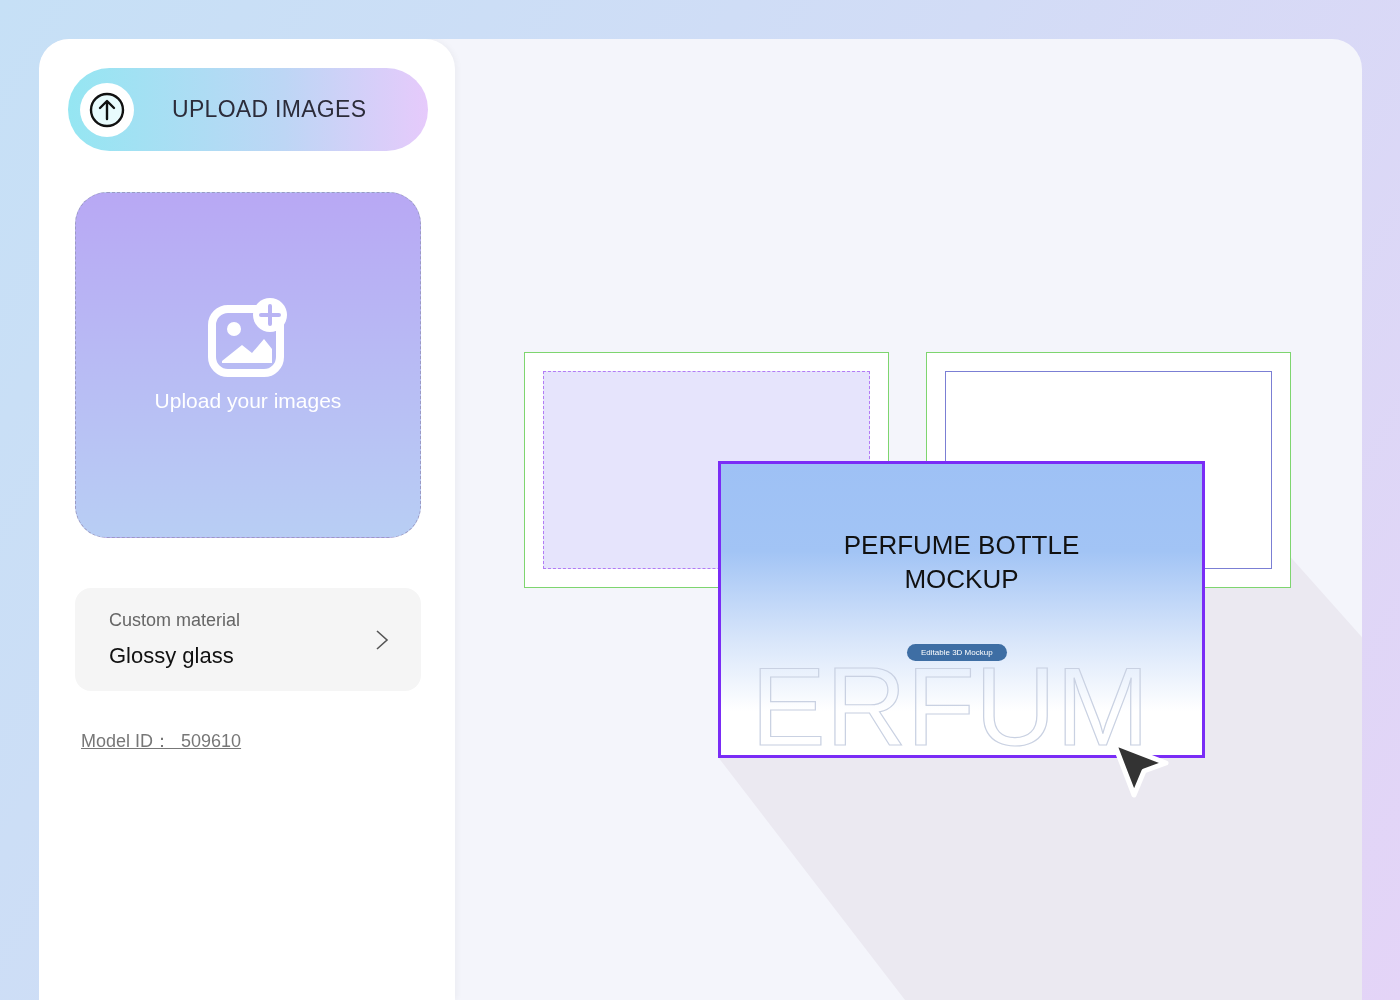 The width and height of the screenshot is (1400, 1000). What do you see at coordinates (248, 337) in the screenshot?
I see `add-image-icon` at bounding box center [248, 337].